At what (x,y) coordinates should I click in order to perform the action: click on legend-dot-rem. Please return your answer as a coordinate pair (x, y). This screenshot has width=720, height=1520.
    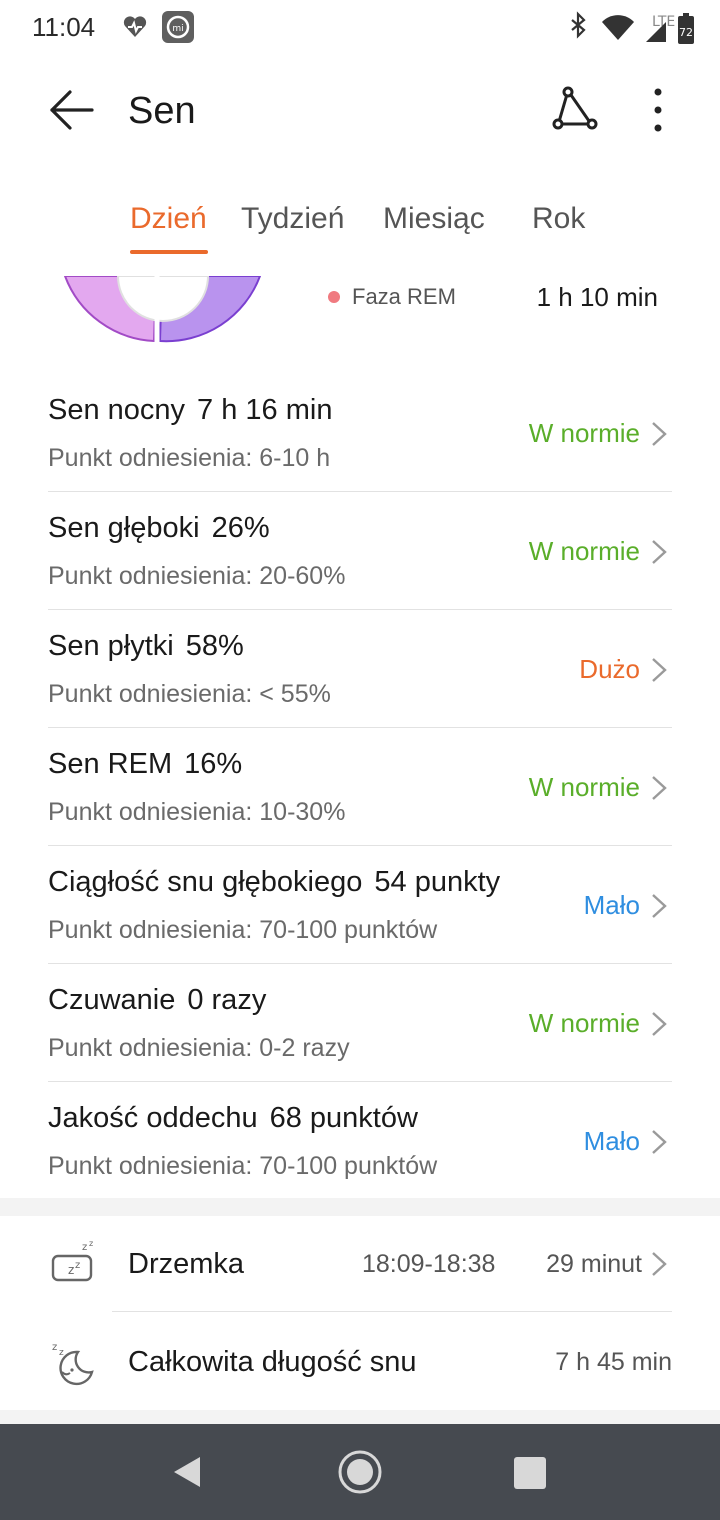
    Looking at the image, I should click on (334, 297).